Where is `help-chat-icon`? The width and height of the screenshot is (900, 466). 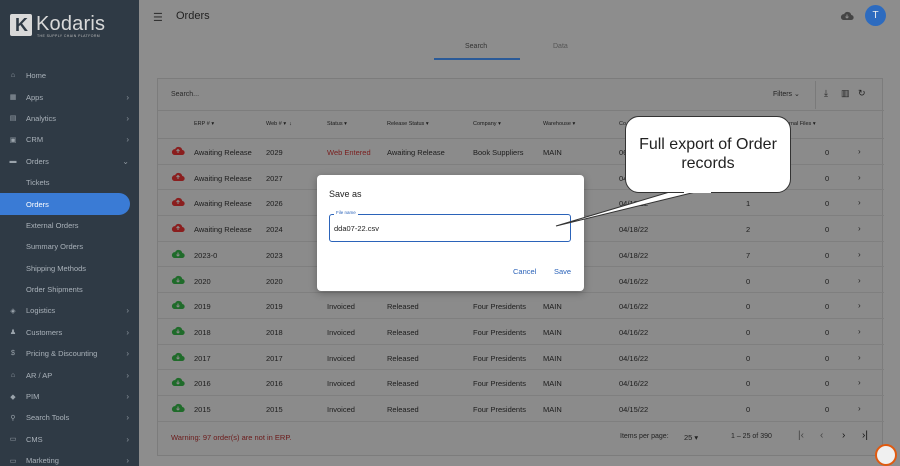
help-chat-icon is located at coordinates (886, 455).